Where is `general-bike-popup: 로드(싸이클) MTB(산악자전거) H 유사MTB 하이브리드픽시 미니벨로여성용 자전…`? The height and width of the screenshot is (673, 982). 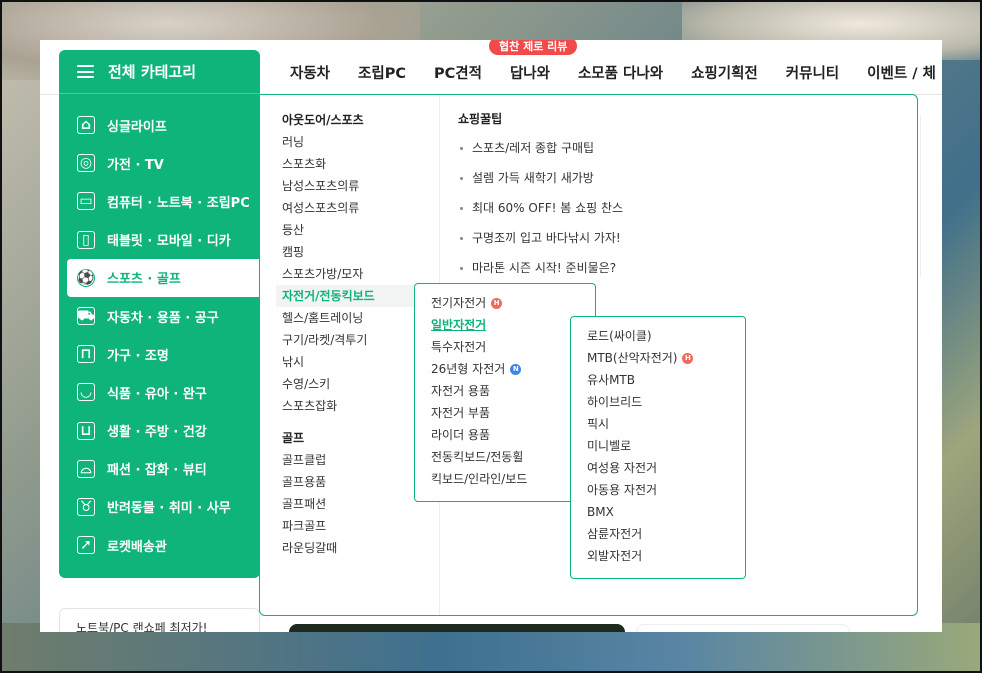 general-bike-popup: 로드(싸이클) MTB(산악자전거) H 유사MTB 하이브리드픽시 미니벨로여성용 자전… is located at coordinates (658, 447).